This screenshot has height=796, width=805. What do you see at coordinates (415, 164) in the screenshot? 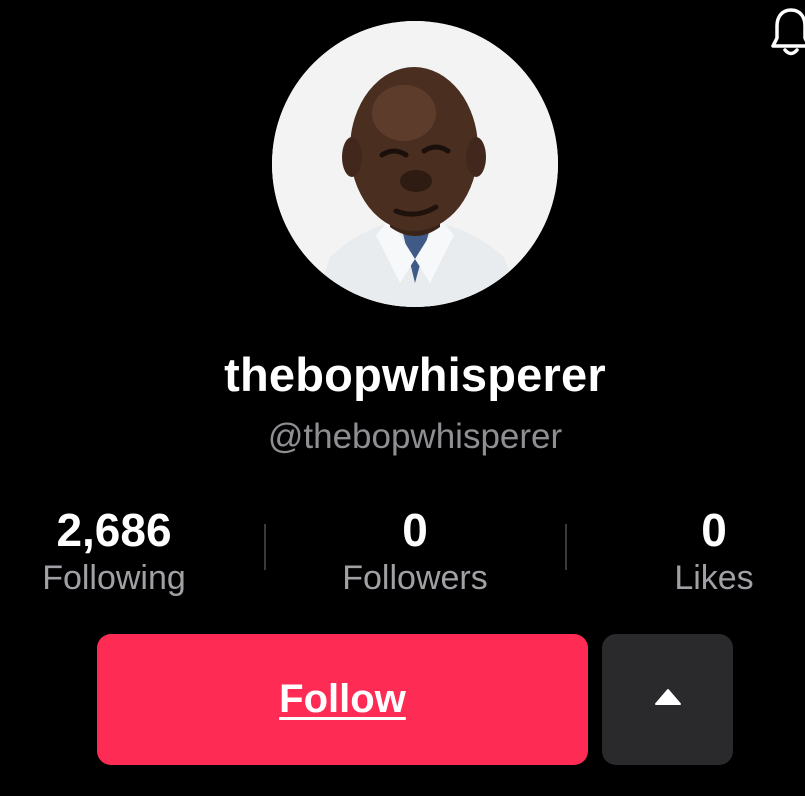
I see `avatar` at bounding box center [415, 164].